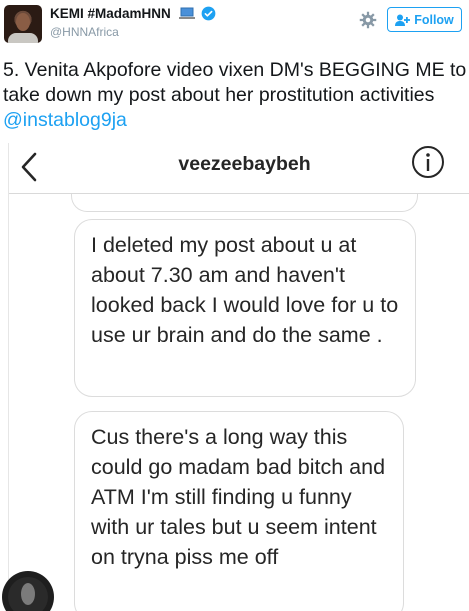 The width and height of the screenshot is (469, 611). I want to click on mention-link: @instablog9ja, so click(65, 120).